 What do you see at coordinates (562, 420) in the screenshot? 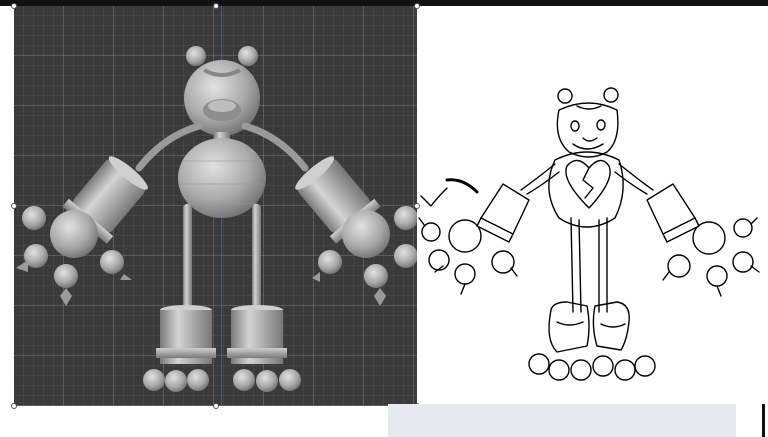
I see `bottom-panel` at bounding box center [562, 420].